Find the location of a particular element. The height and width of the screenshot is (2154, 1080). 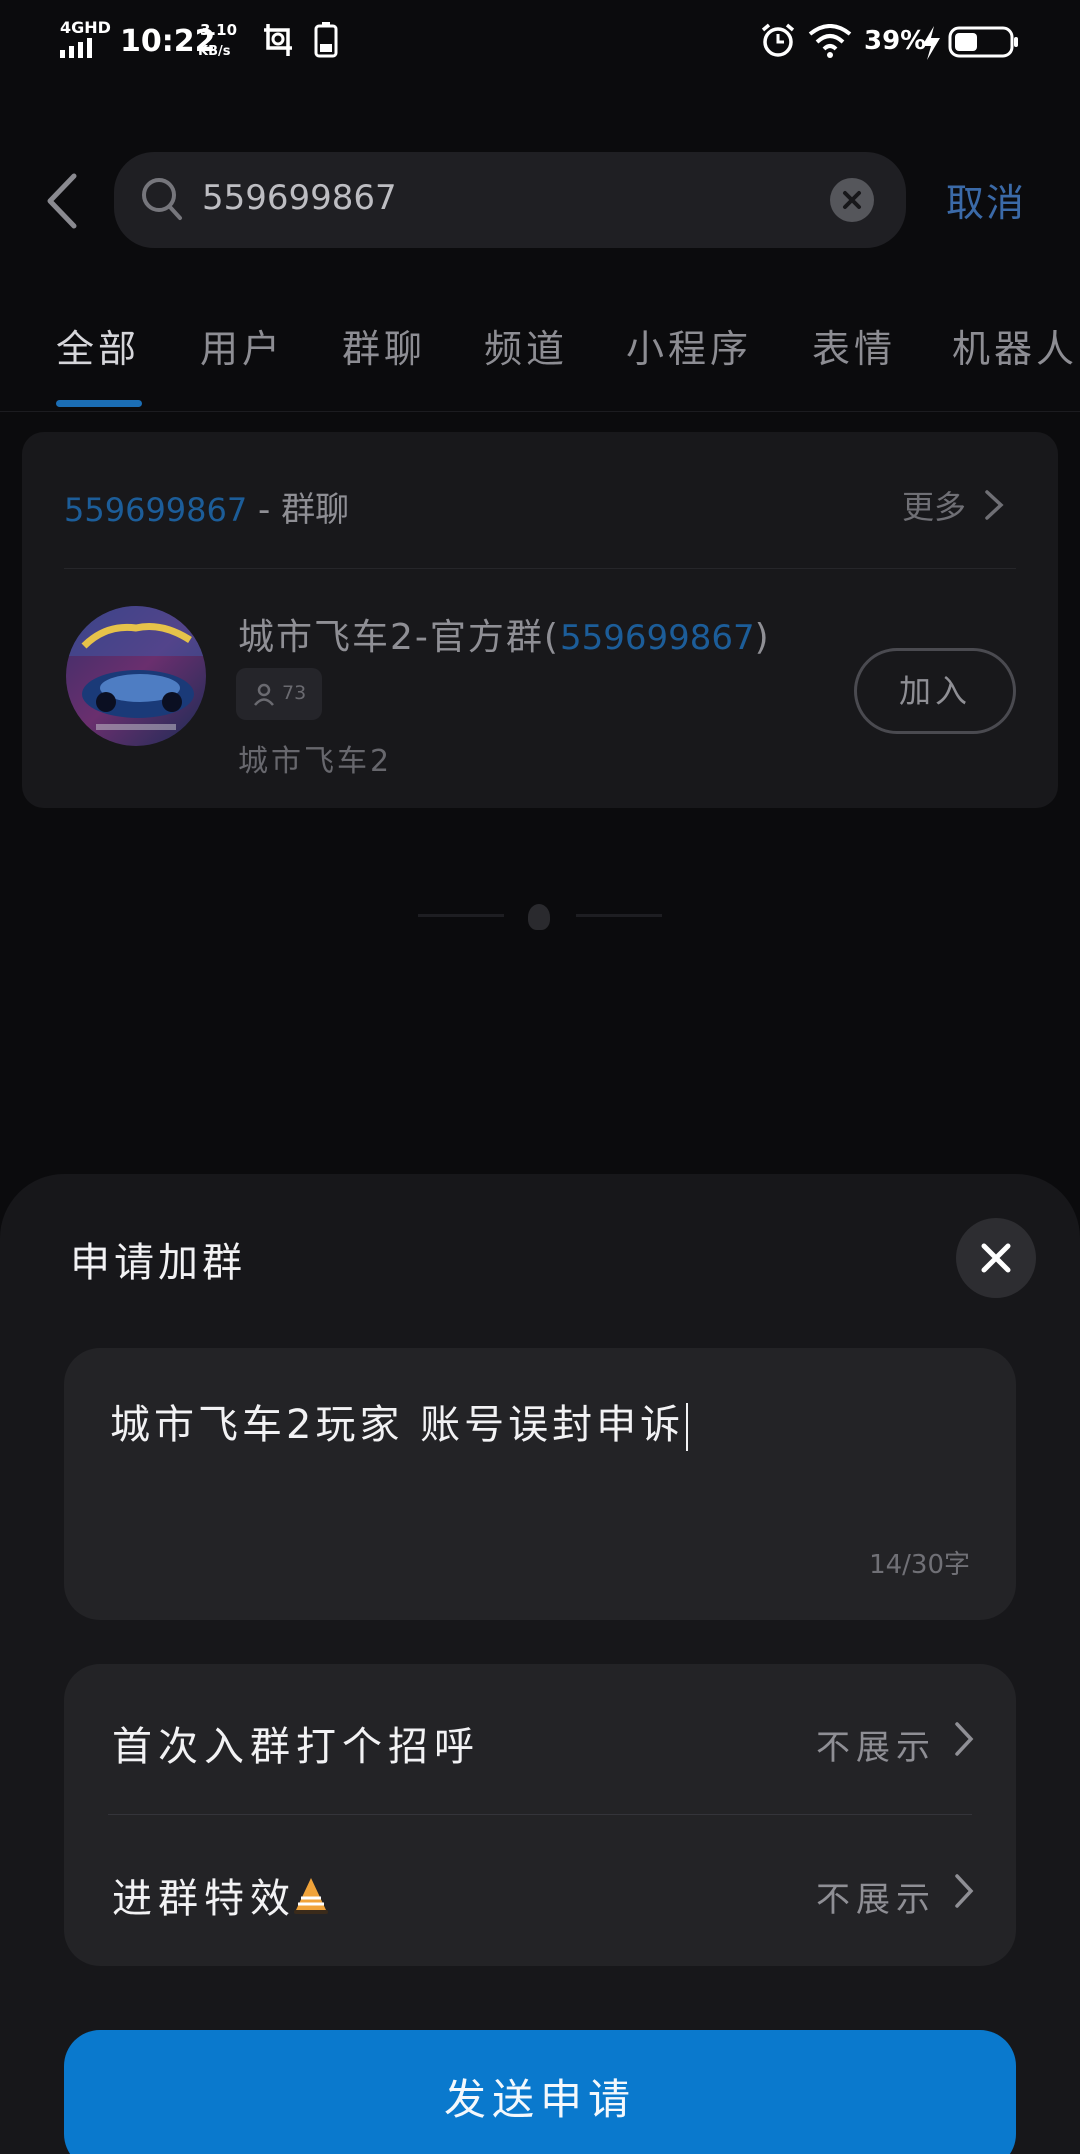

clear-search-button is located at coordinates (852, 200).